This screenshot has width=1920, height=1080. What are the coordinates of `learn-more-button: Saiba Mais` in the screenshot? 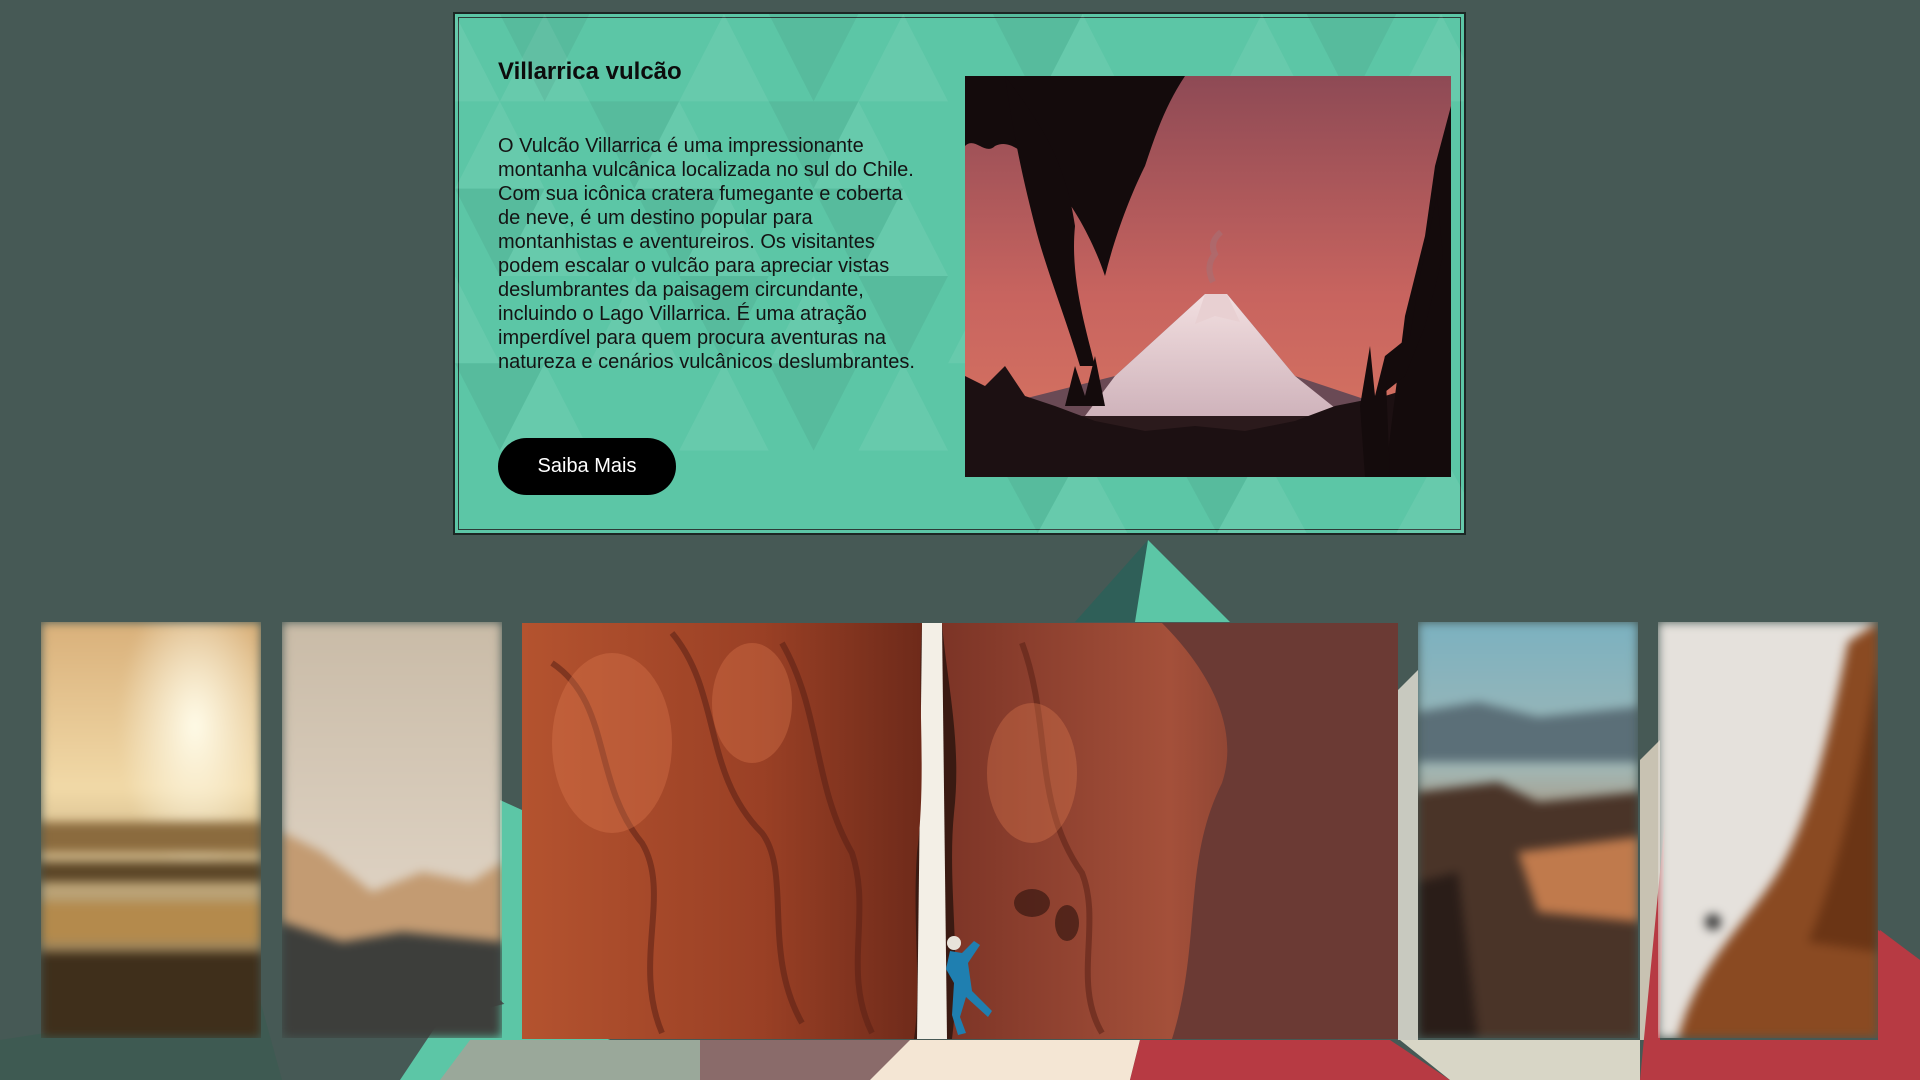 It's located at (587, 466).